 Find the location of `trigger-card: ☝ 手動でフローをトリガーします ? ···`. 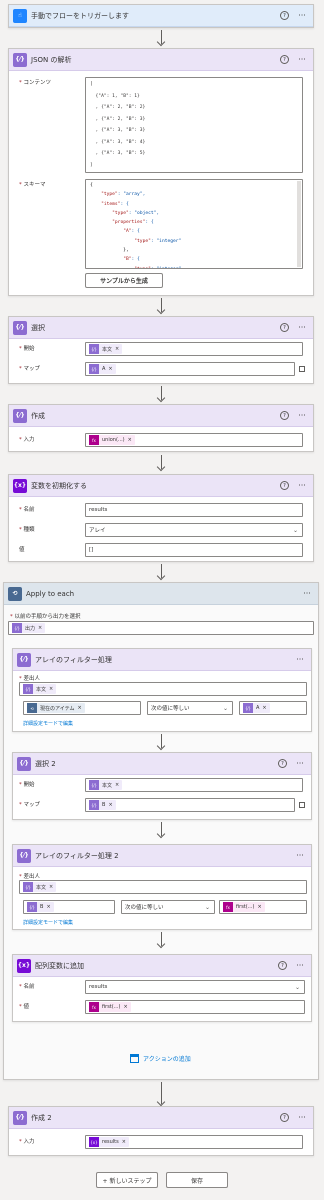

trigger-card: ☝ 手動でフローをトリガーします ? ··· is located at coordinates (161, 16).